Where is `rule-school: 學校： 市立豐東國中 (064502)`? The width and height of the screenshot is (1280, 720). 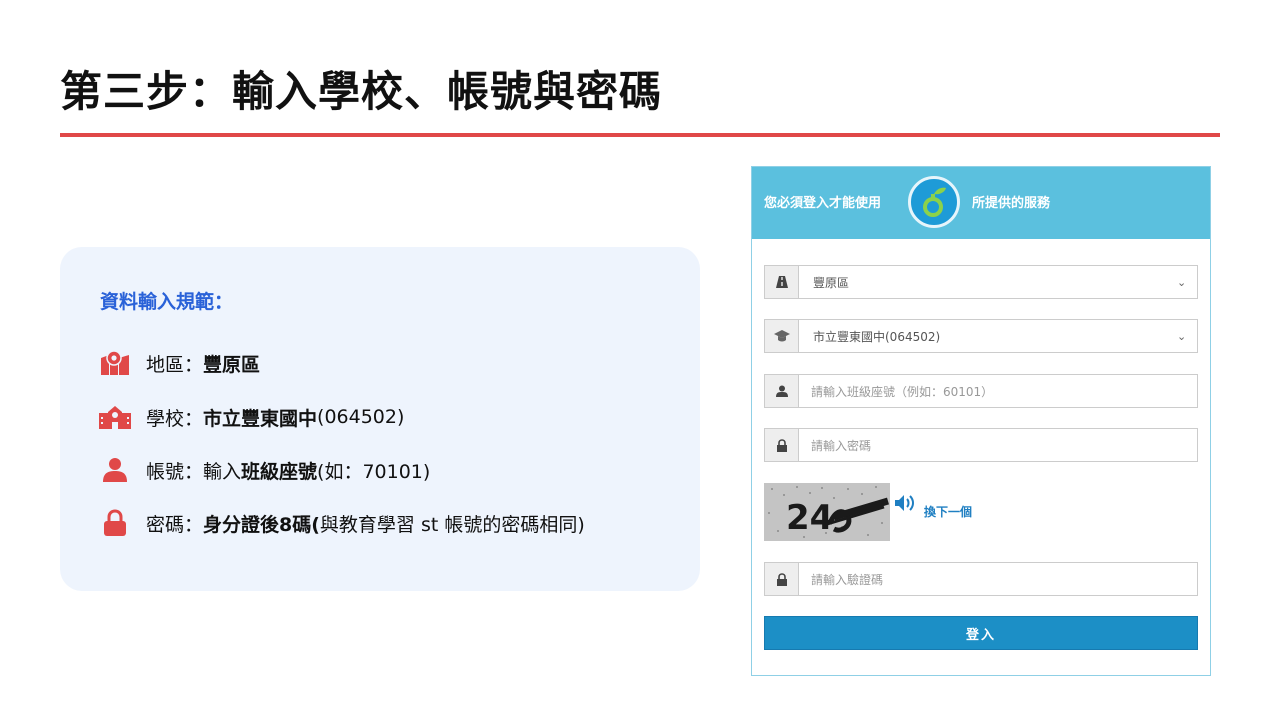 rule-school: 學校： 市立豐東國中 (064502) is located at coordinates (251, 417).